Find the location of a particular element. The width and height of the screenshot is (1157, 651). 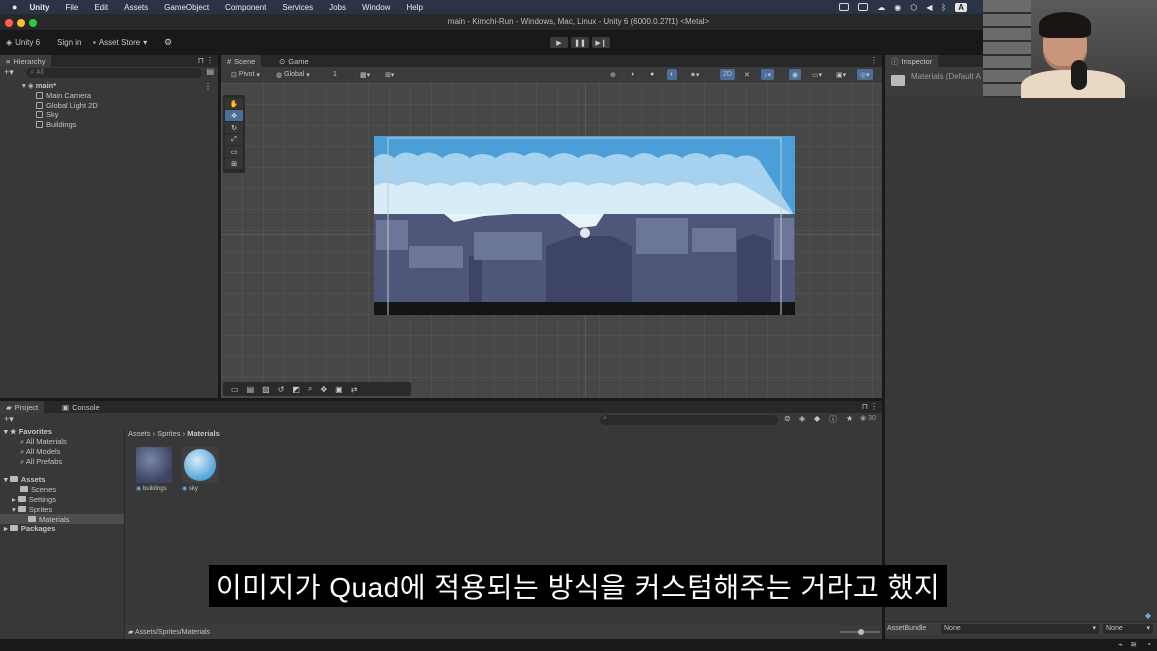

fill-icon: ◩ is located at coordinates (296, 389).